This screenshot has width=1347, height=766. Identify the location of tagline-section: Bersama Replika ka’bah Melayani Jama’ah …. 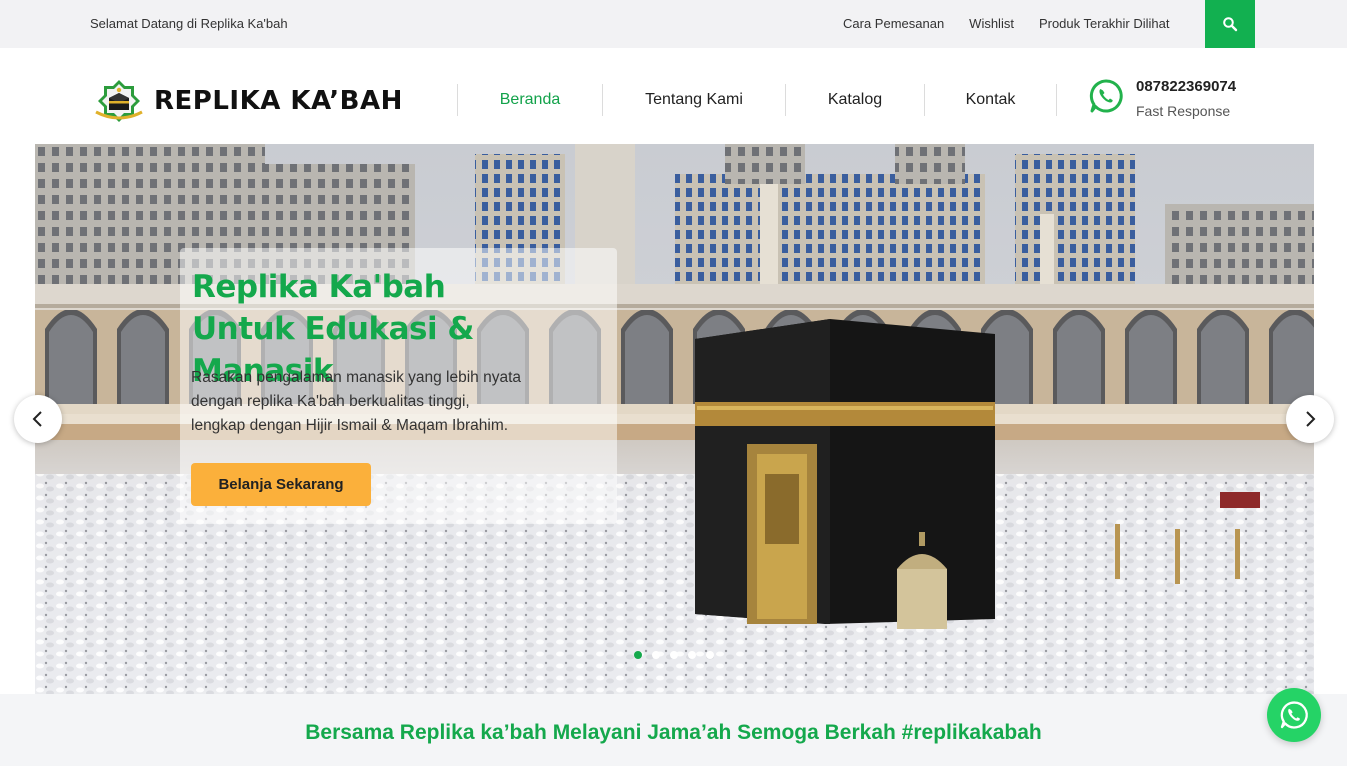
(673, 730).